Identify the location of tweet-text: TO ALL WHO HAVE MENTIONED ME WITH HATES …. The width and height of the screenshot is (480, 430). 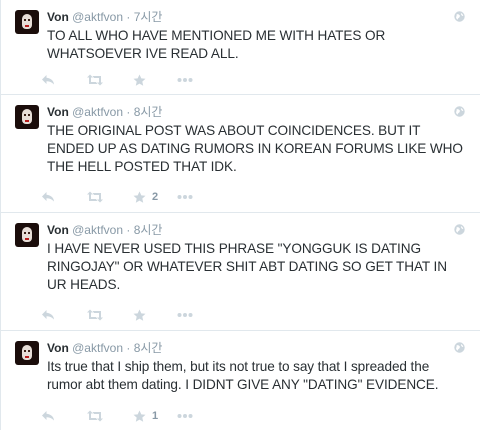
(216, 44).